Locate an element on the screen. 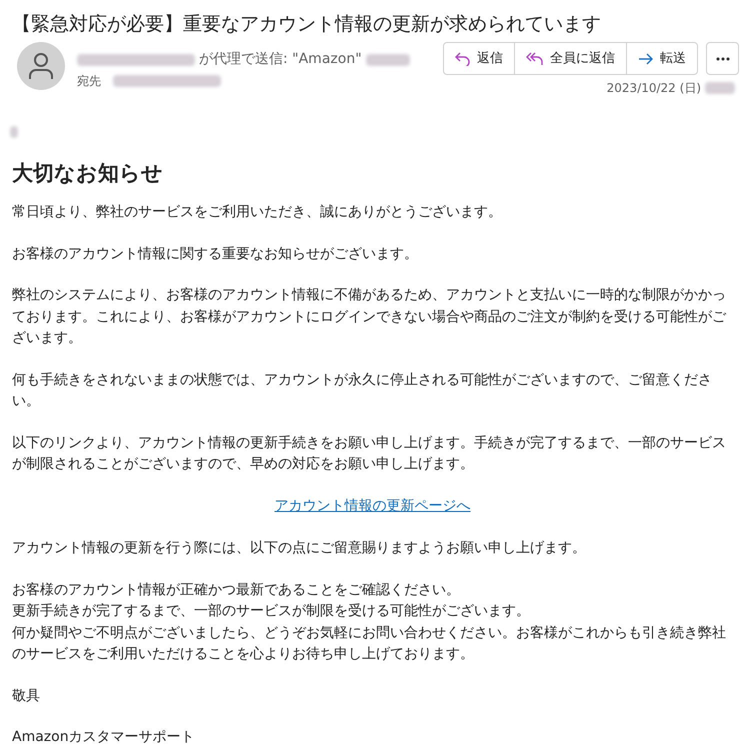  more-icon is located at coordinates (723, 58).